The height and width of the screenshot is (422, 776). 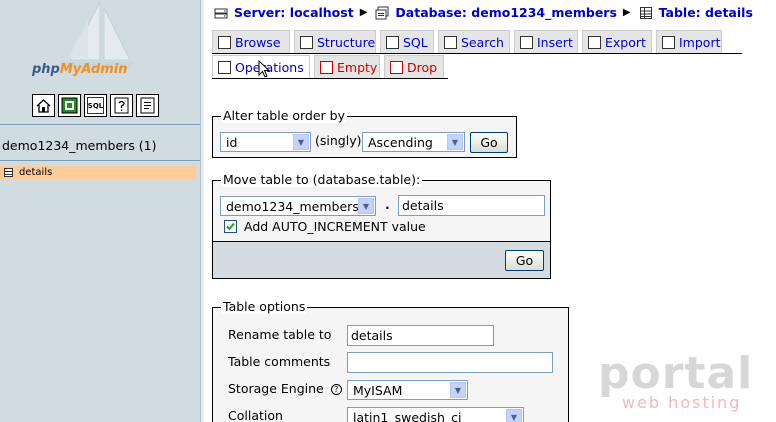 What do you see at coordinates (322, 179) in the screenshot?
I see `move-table-legend: Move table to (database.table):` at bounding box center [322, 179].